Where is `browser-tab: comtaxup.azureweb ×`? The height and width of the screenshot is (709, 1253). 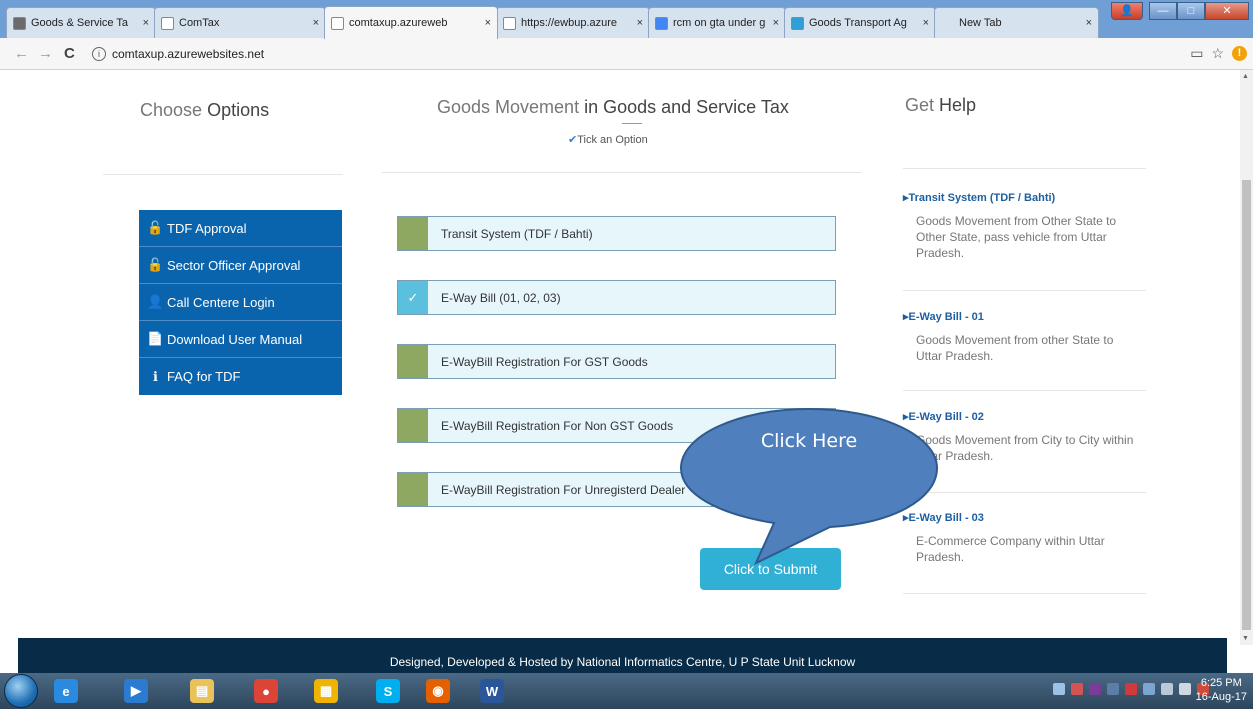 browser-tab: comtaxup.azureweb × is located at coordinates (411, 22).